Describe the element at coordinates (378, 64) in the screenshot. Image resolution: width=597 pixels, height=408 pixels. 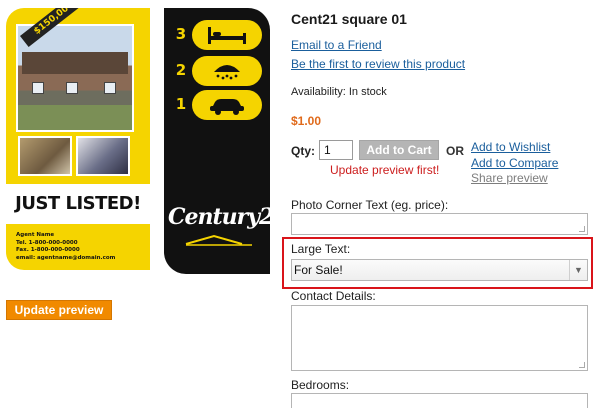
I see `review-link: Be the first to review this product` at that location.